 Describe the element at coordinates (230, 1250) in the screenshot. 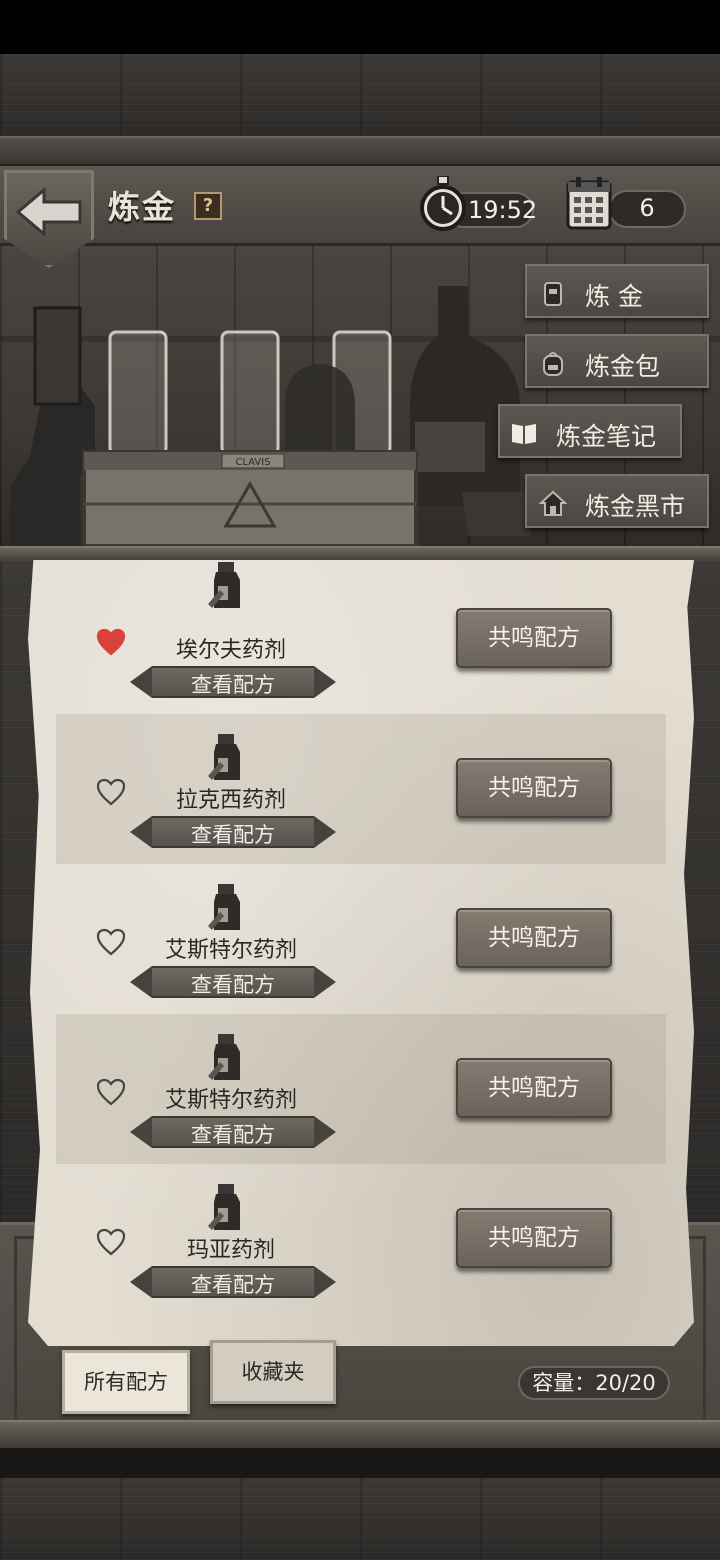

I see `recipe-name: 玛亚药剂` at that location.